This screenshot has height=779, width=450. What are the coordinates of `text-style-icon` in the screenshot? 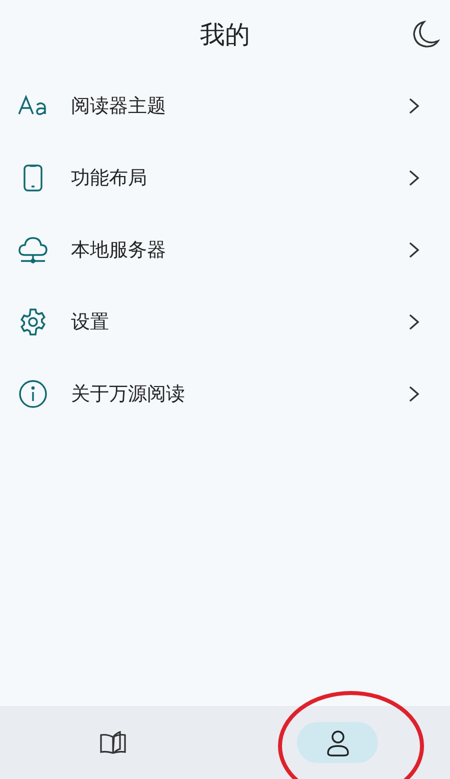 It's located at (33, 106).